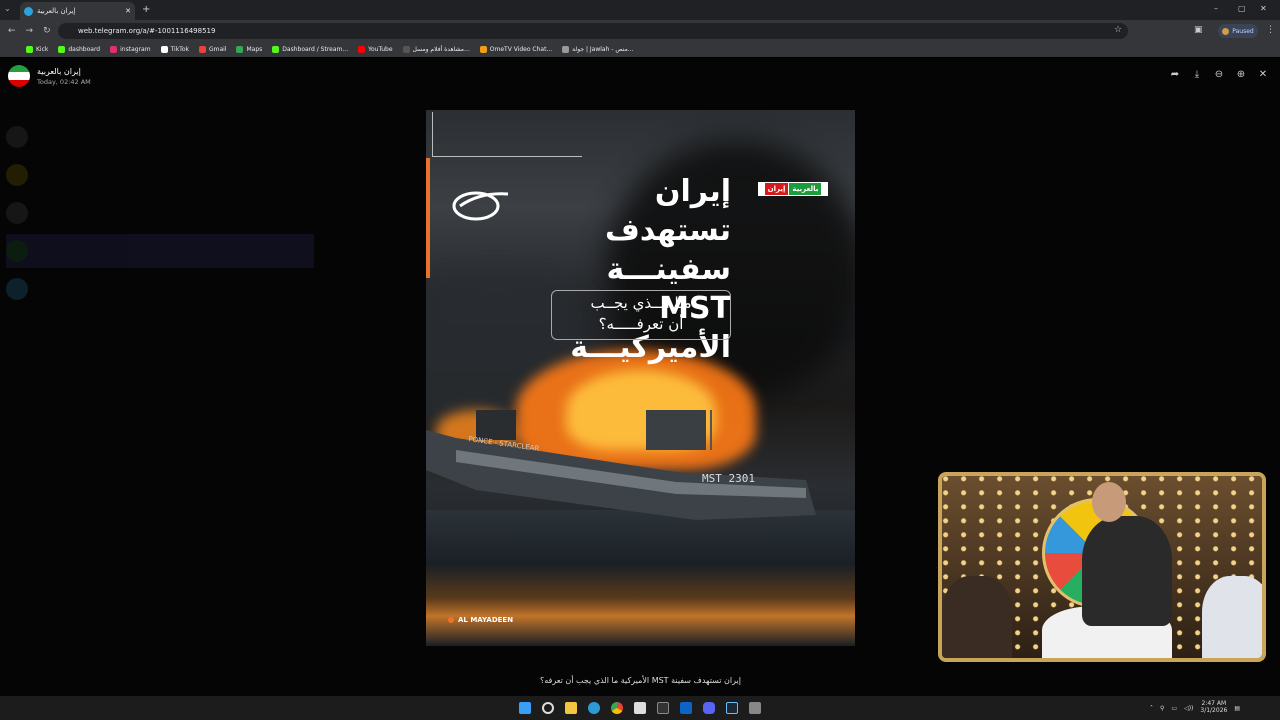 This screenshot has width=1280, height=720. I want to click on close-icon: ✕, so click(1263, 74).